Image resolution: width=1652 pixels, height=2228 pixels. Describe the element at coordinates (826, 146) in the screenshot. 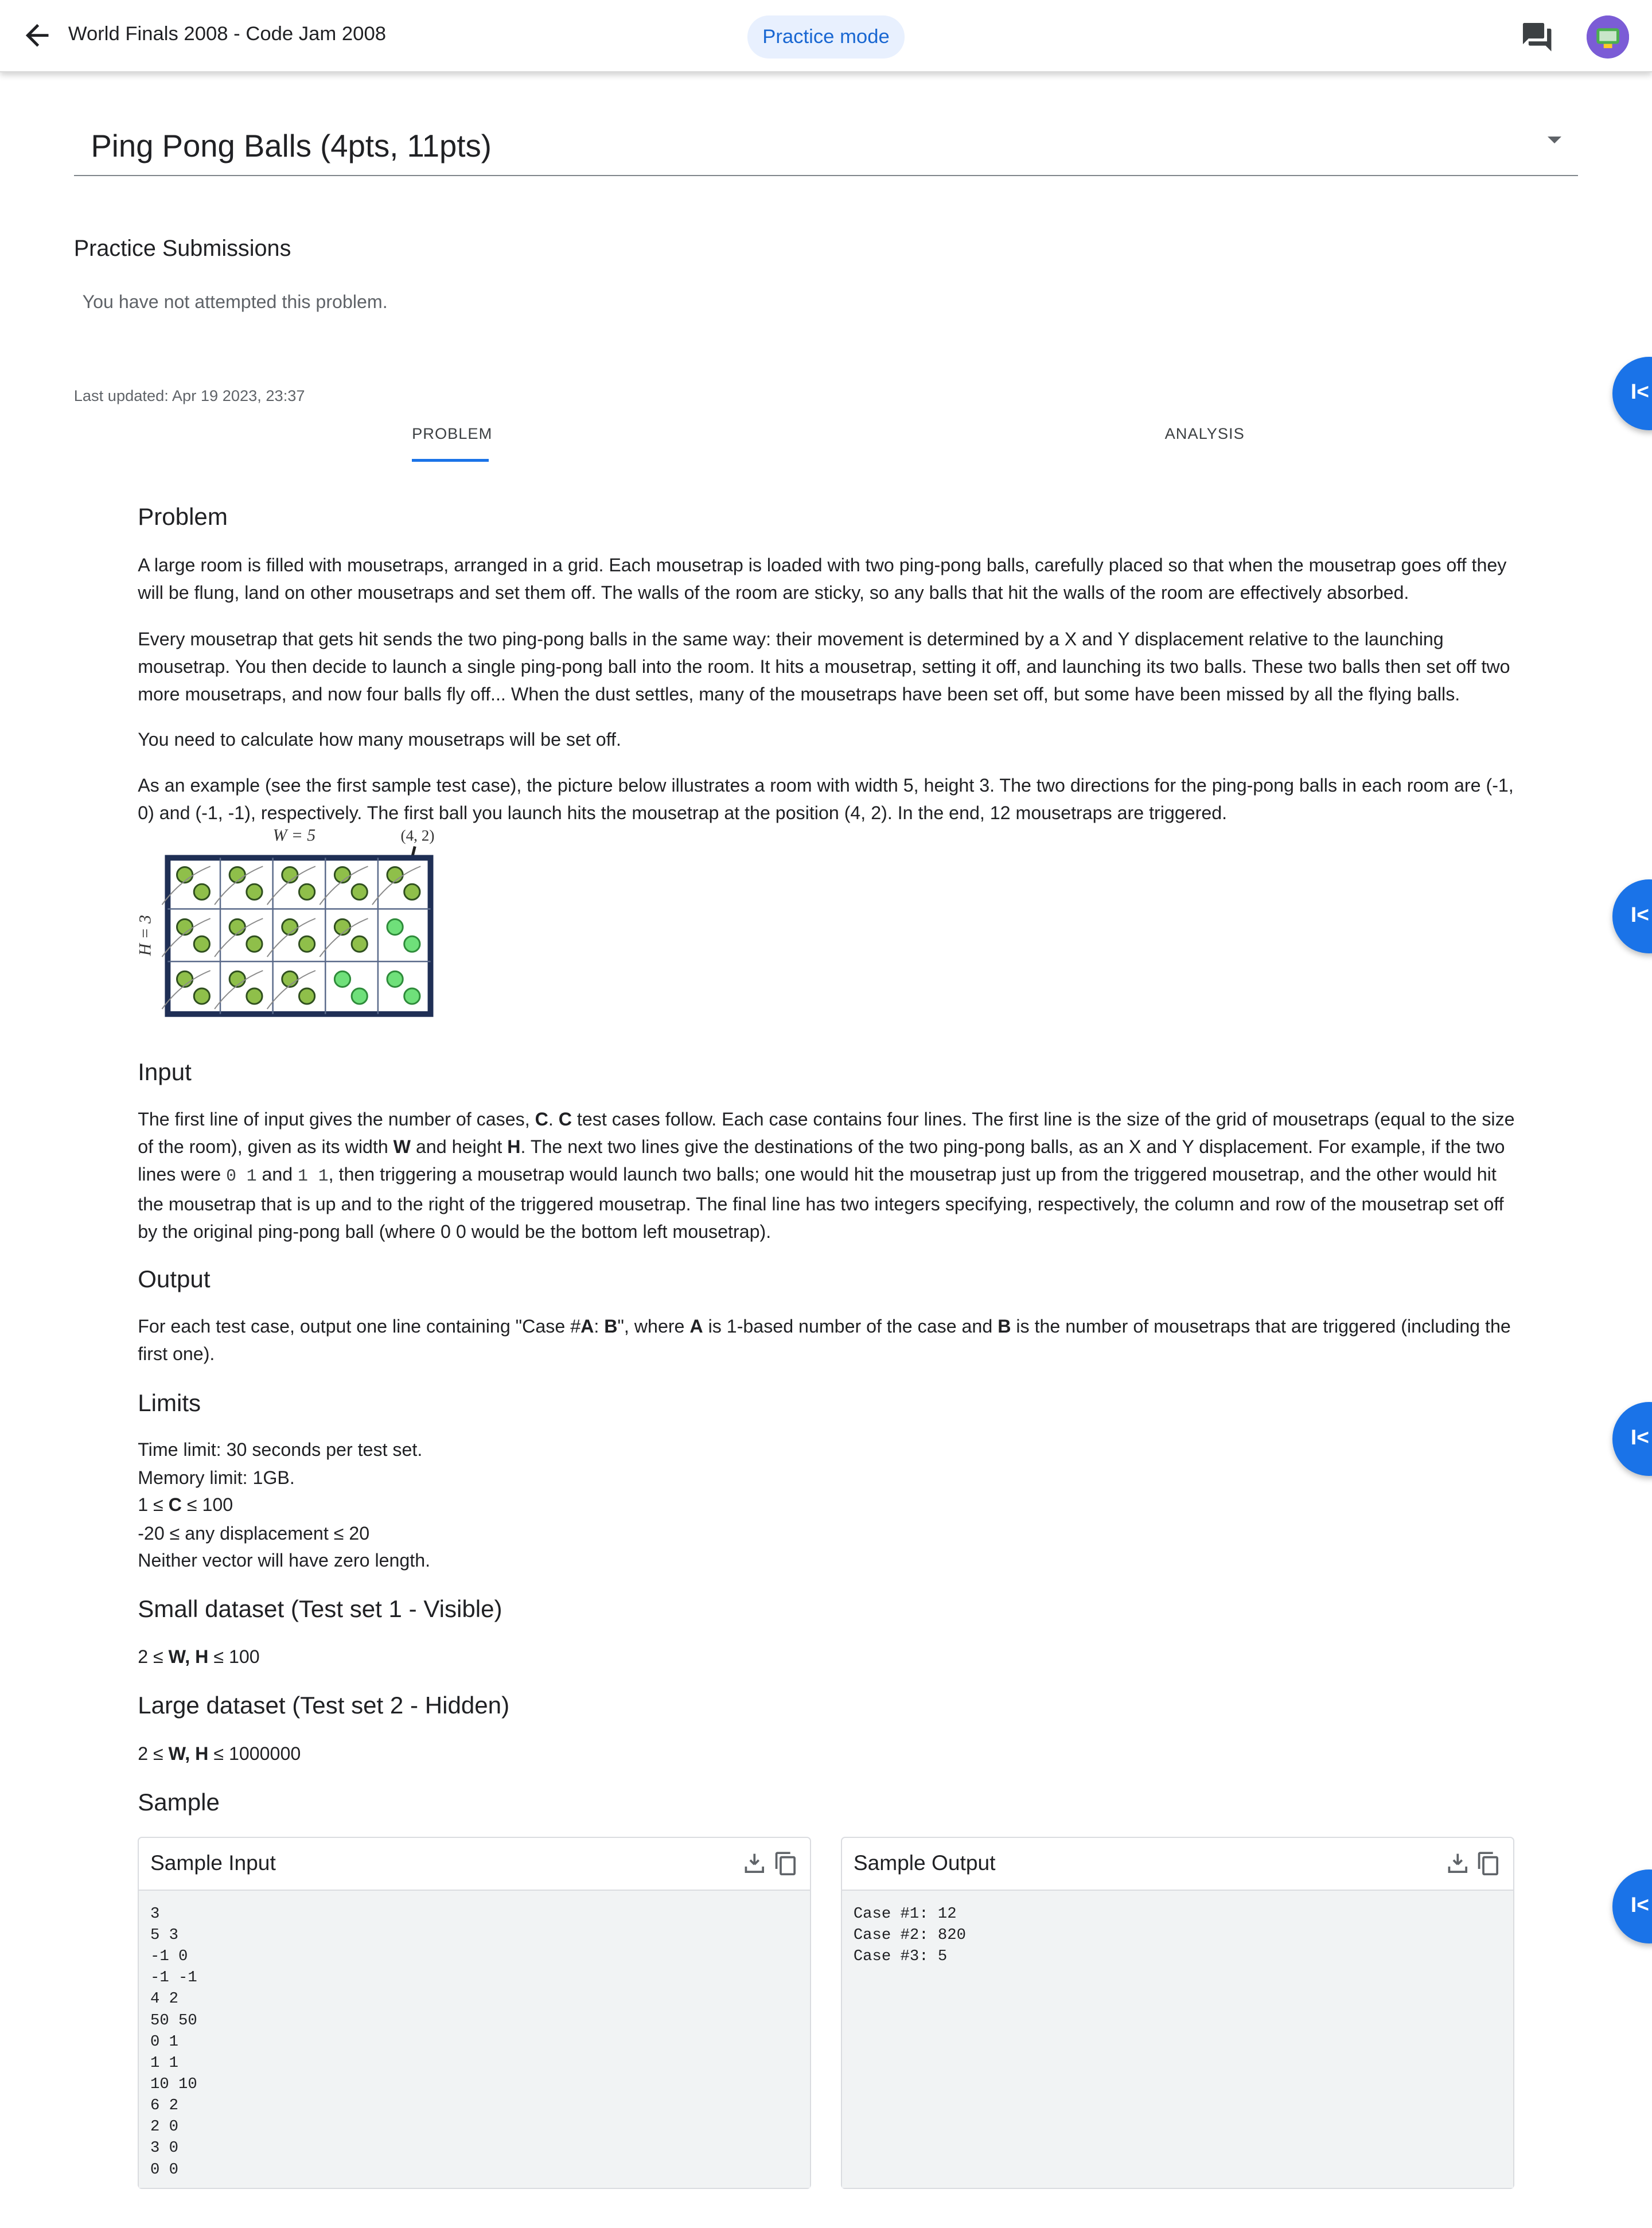

I see `problem-selector: Ping Pong Balls (4pts, 11pts)` at that location.